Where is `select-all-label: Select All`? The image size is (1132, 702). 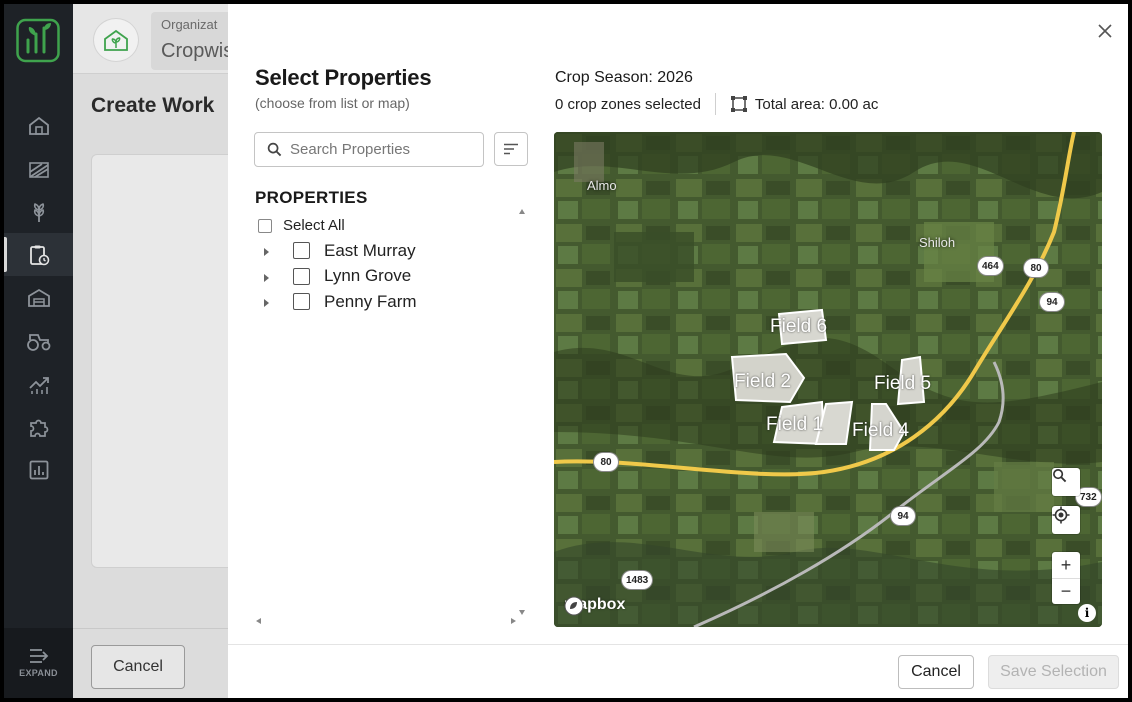 select-all-label: Select All is located at coordinates (314, 225).